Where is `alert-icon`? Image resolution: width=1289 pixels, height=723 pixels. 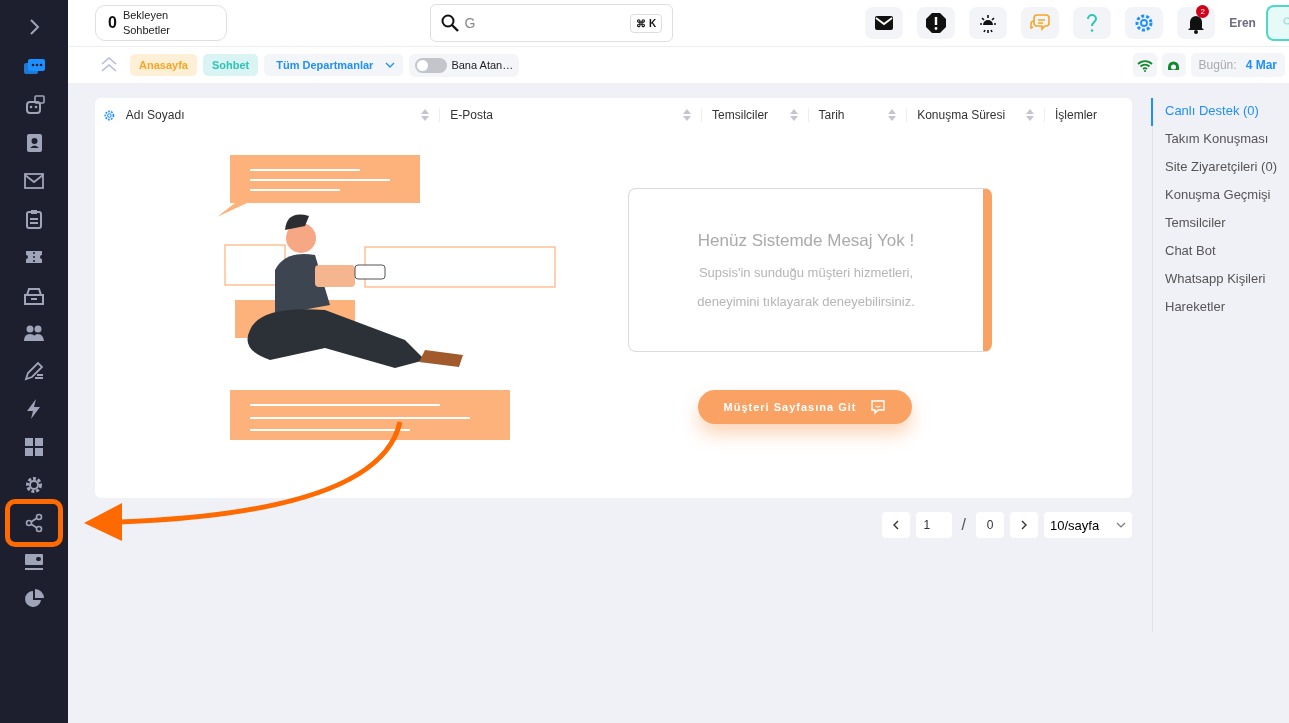 alert-icon is located at coordinates (936, 23).